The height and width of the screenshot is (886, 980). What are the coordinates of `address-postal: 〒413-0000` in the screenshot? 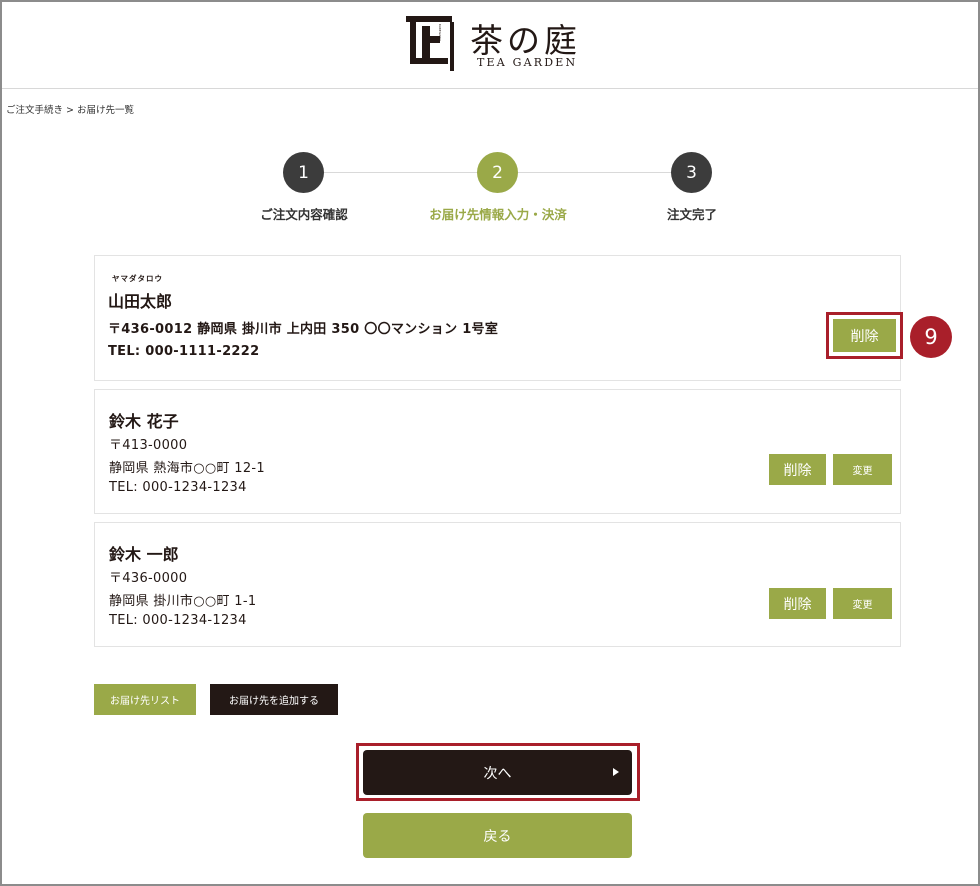 It's located at (148, 445).